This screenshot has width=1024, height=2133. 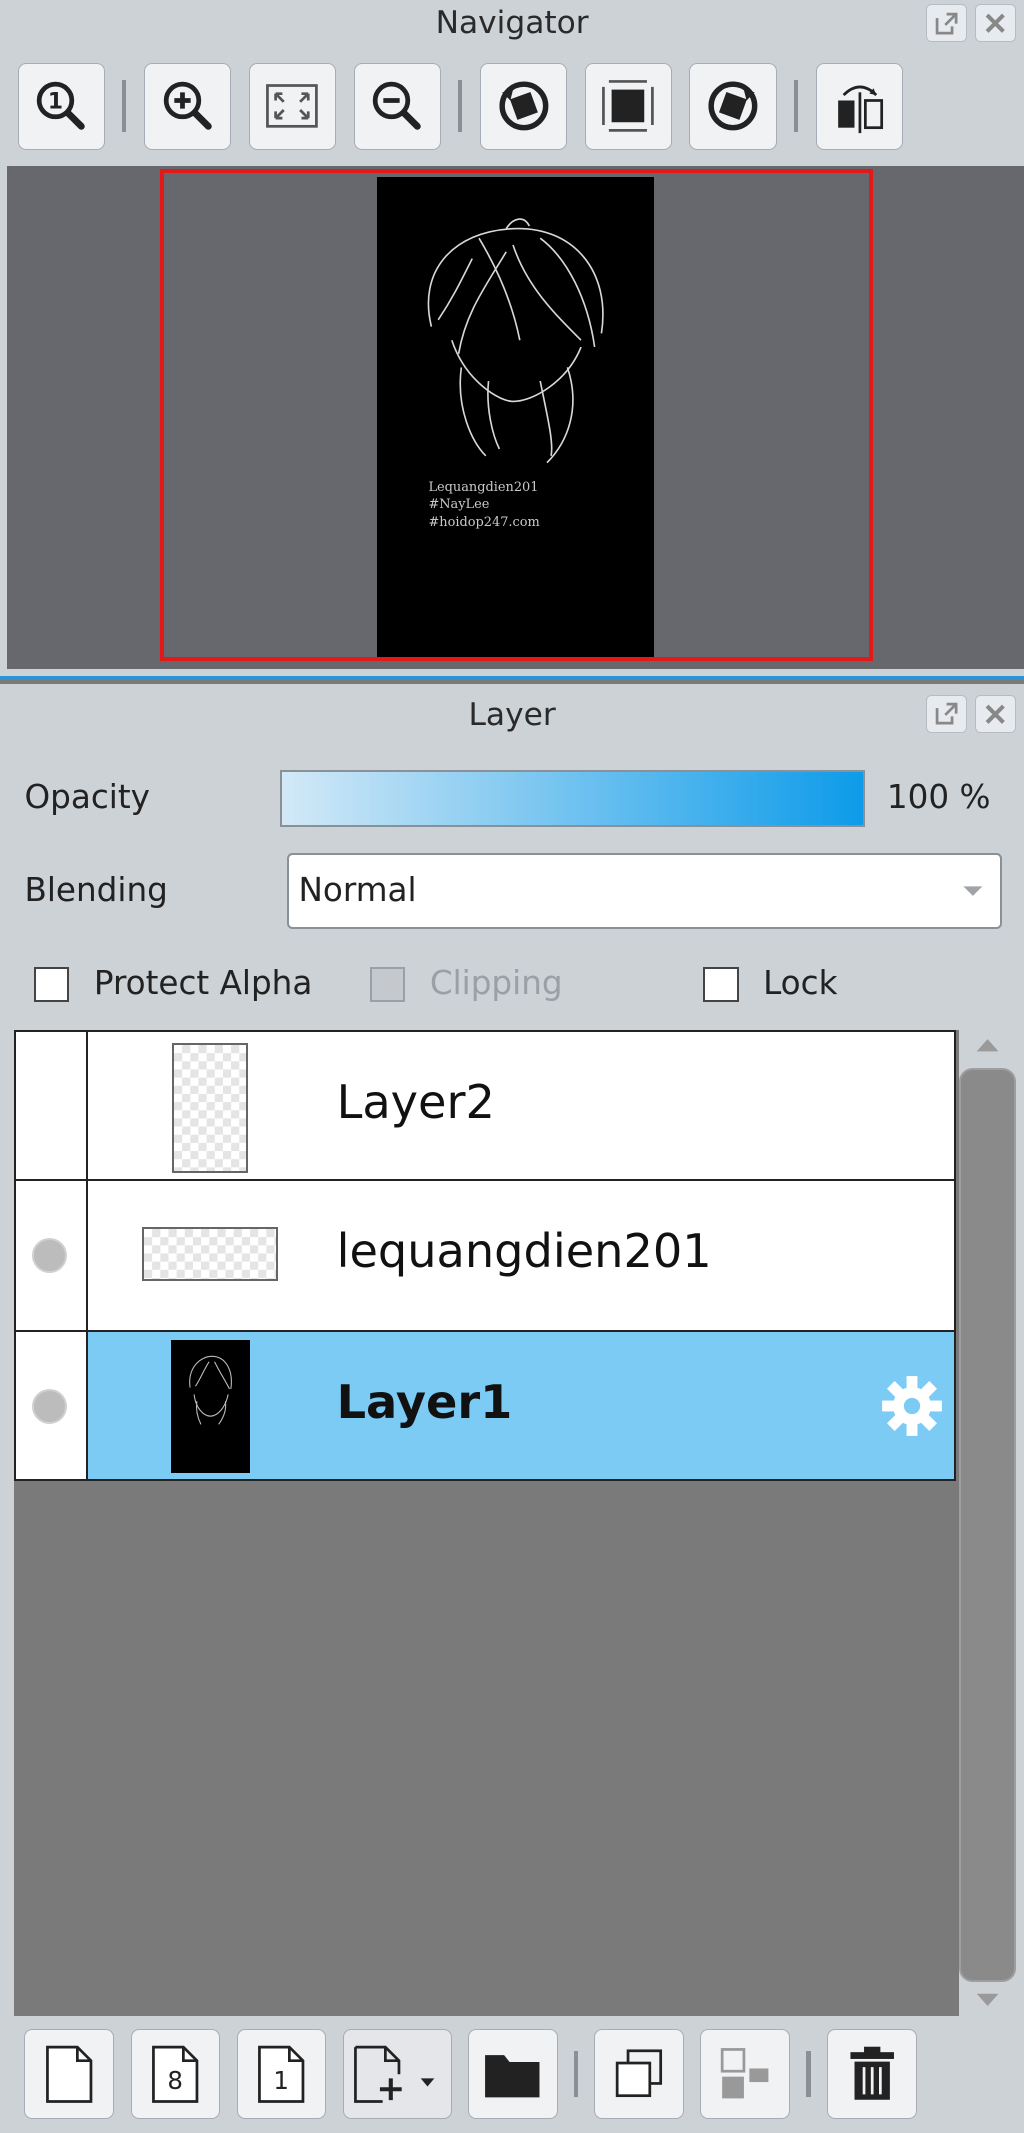 What do you see at coordinates (96, 889) in the screenshot?
I see `blending-label: Blending` at bounding box center [96, 889].